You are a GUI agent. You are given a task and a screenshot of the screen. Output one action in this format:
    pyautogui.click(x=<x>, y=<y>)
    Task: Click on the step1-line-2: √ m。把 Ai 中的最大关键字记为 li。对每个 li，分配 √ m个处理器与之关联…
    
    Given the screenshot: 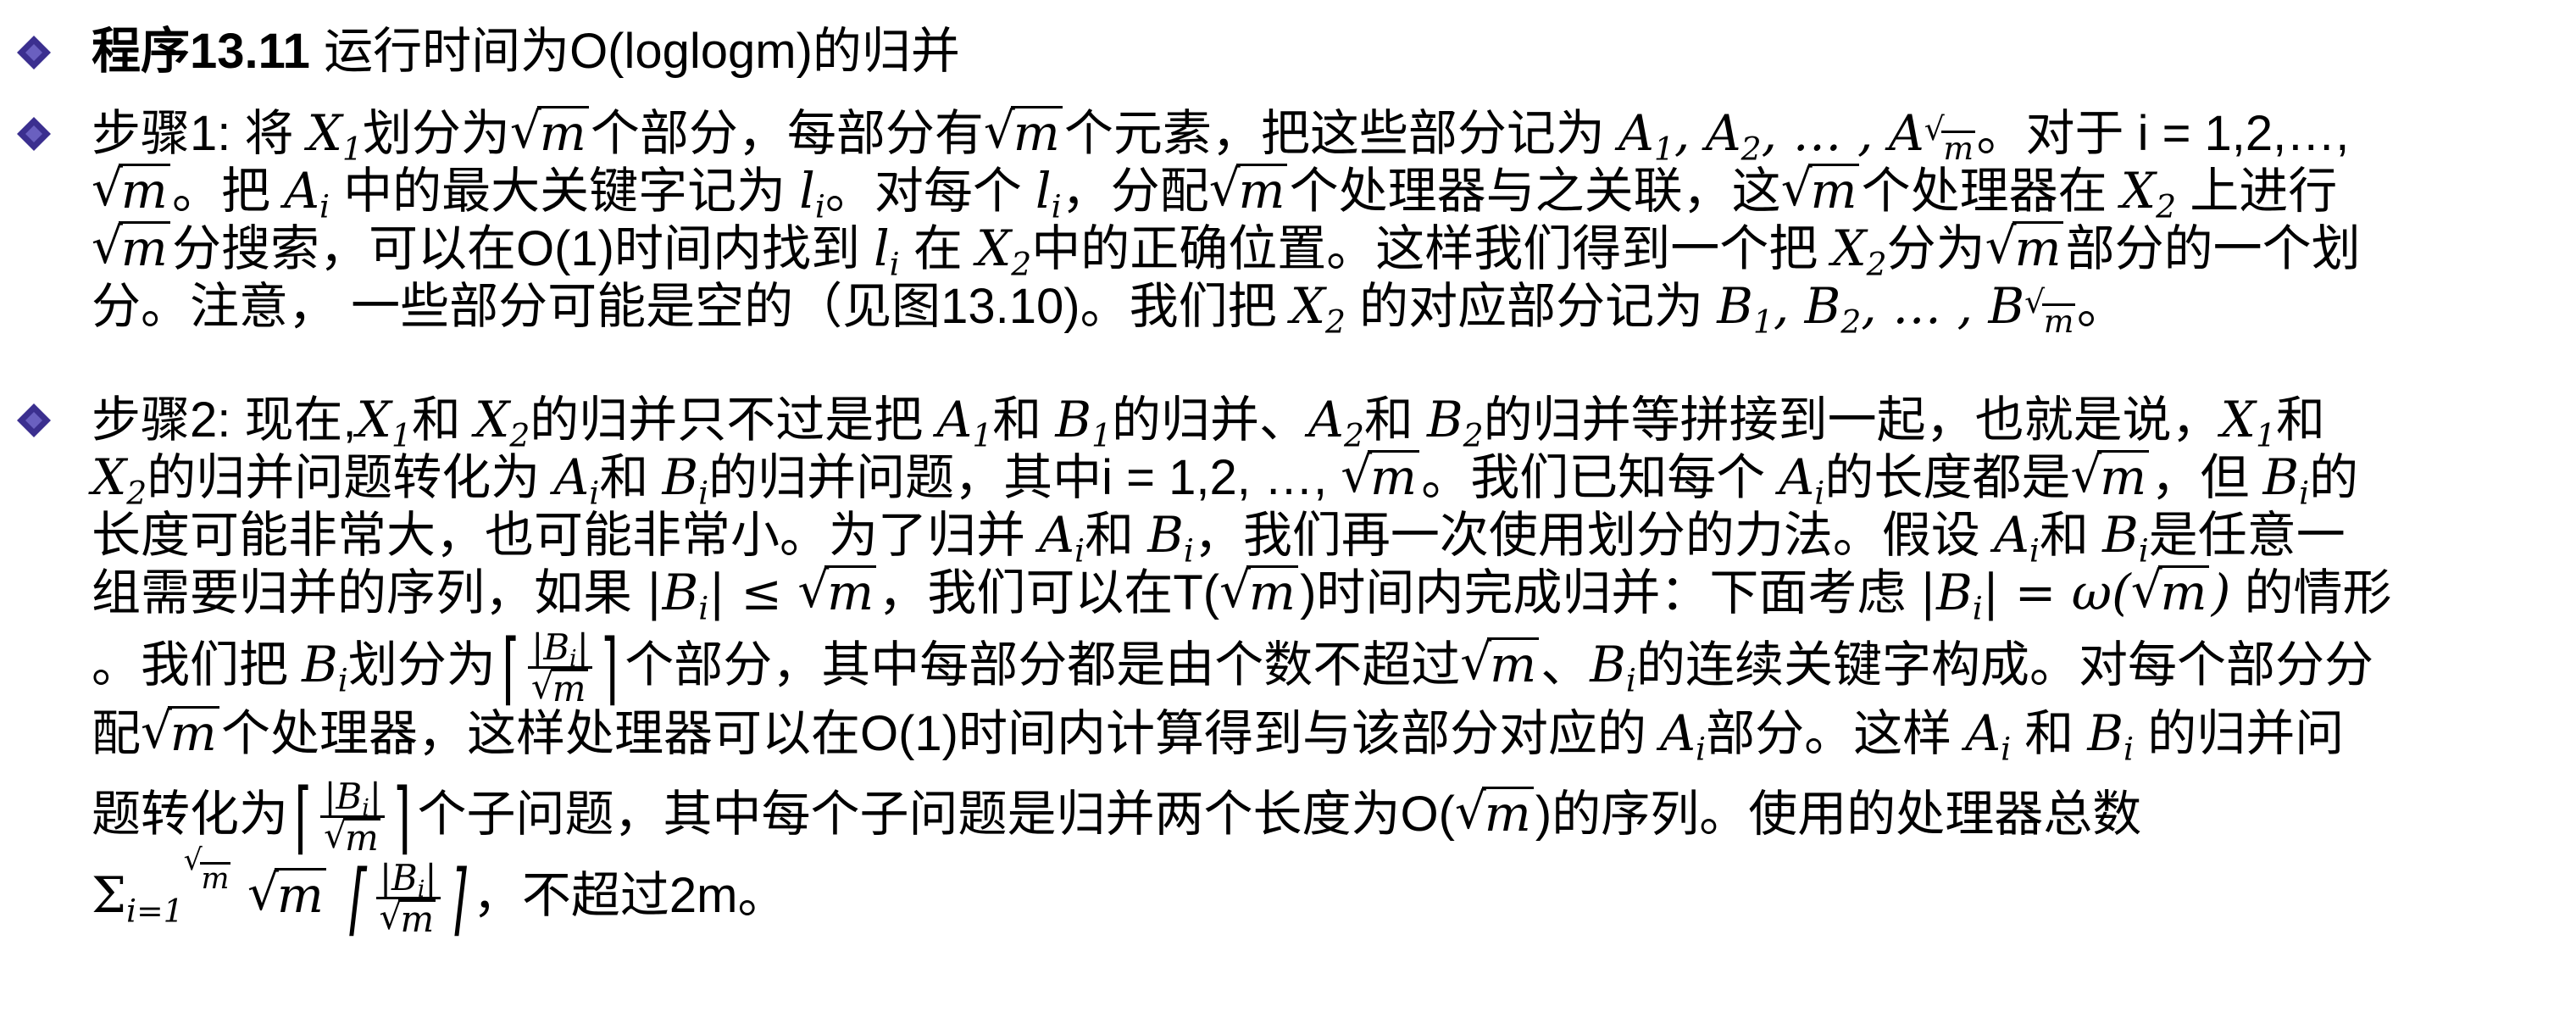 What is the action you would take?
    pyautogui.click(x=1214, y=193)
    